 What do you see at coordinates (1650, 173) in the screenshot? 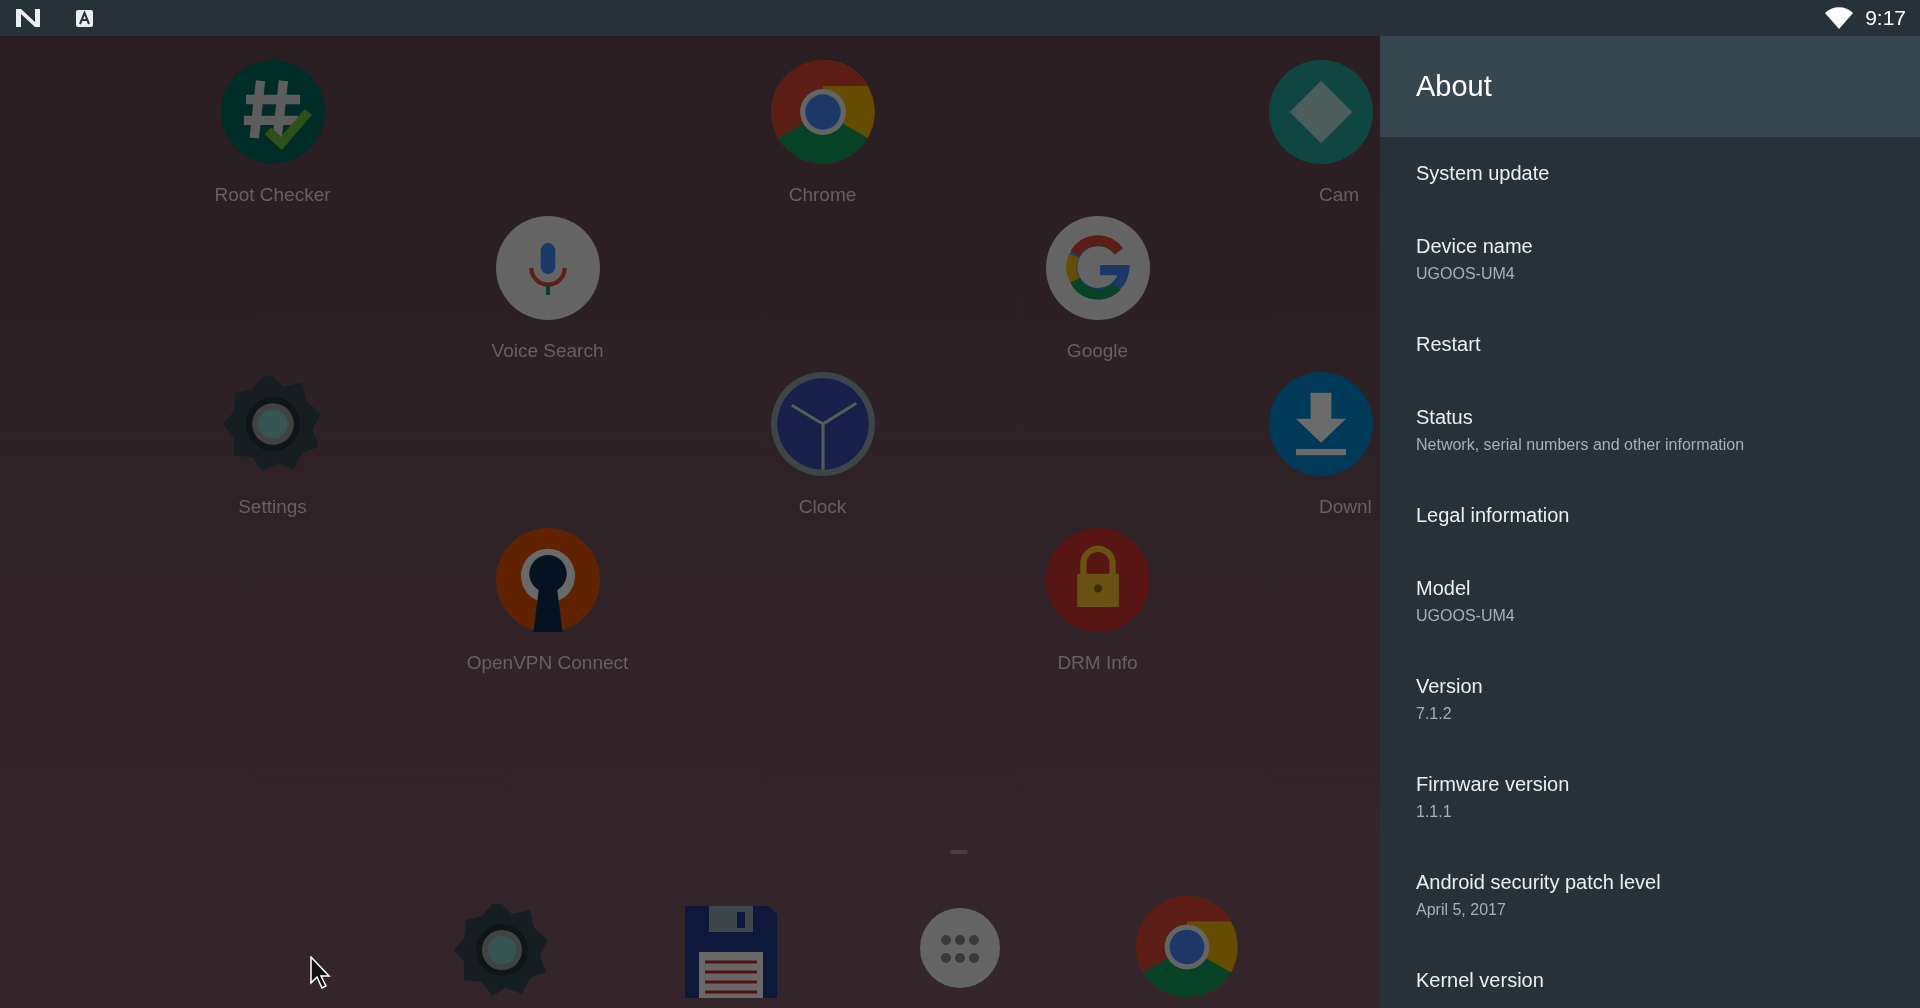
I see `setting-title: System update` at bounding box center [1650, 173].